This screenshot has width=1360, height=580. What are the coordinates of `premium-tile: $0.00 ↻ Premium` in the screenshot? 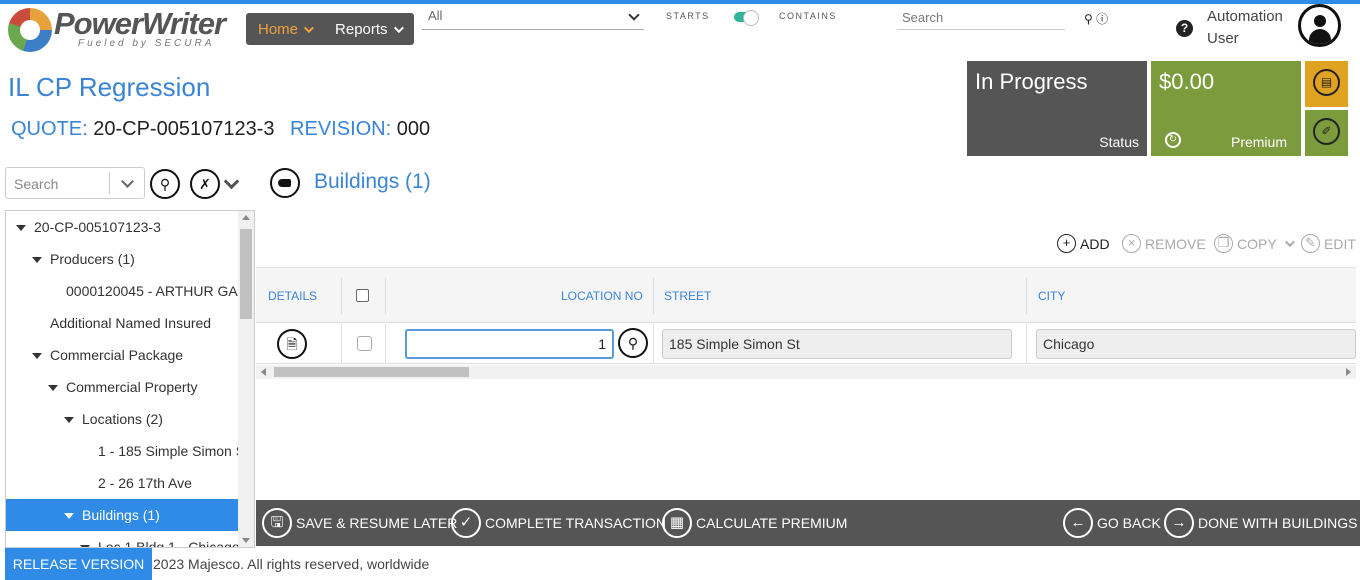 It's located at (1226, 108).